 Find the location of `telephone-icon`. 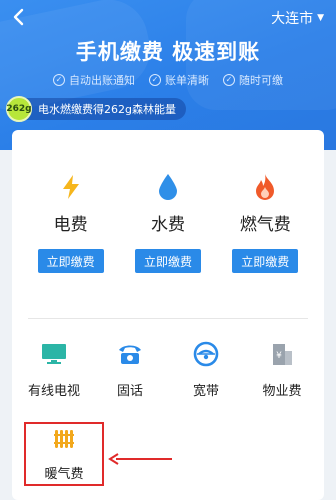

telephone-icon is located at coordinates (130, 354).